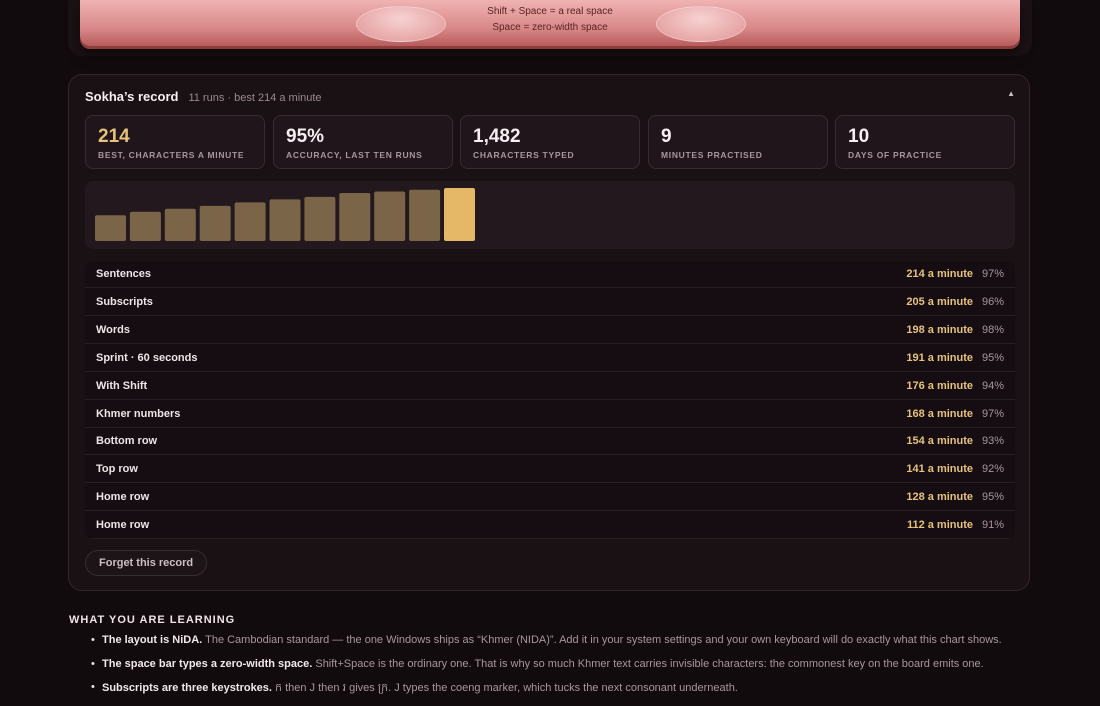  I want to click on run-name: With Shift, so click(122, 385).